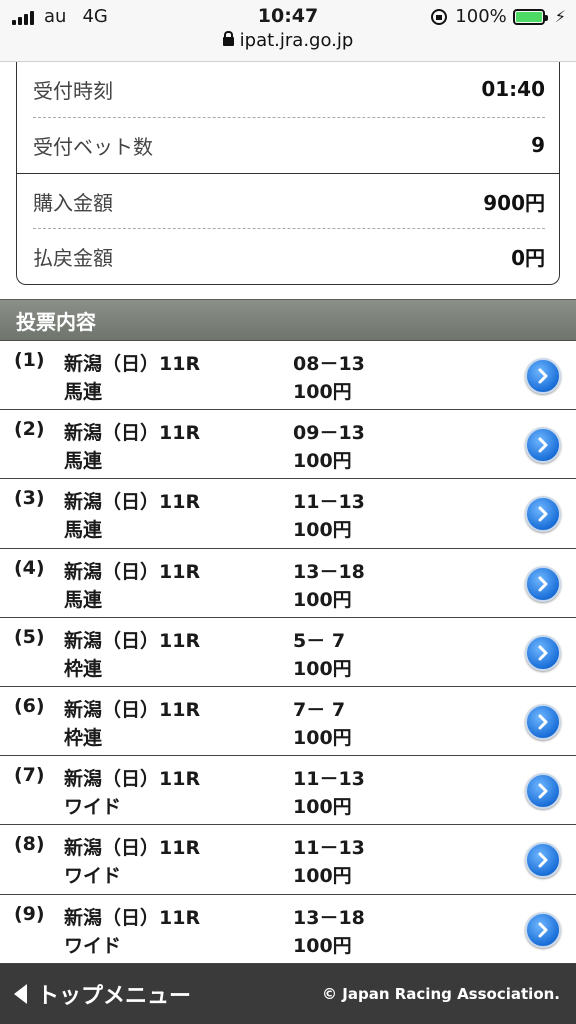 This screenshot has height=1024, width=576. Describe the element at coordinates (29, 844) in the screenshot. I see `bet-number: (8)` at that location.